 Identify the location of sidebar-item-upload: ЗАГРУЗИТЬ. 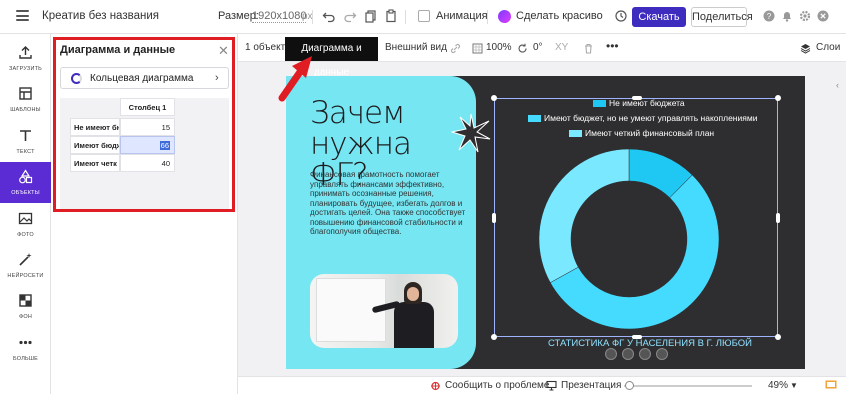
(25, 58).